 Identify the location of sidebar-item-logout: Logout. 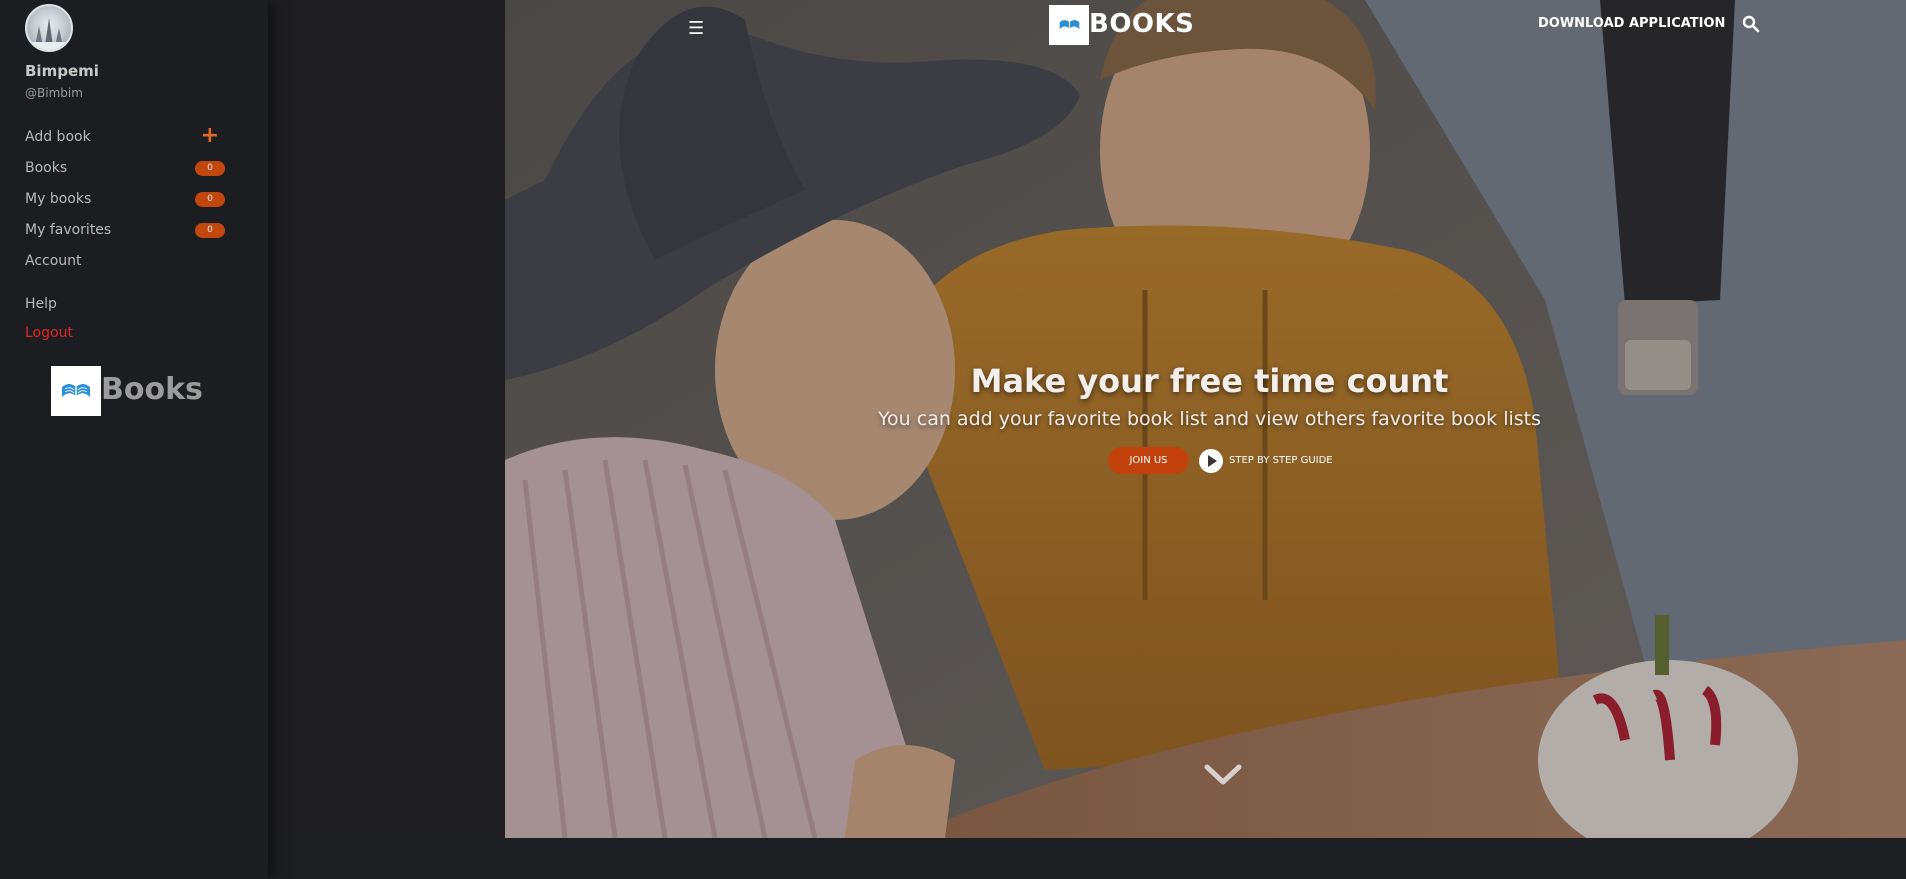
(125, 333).